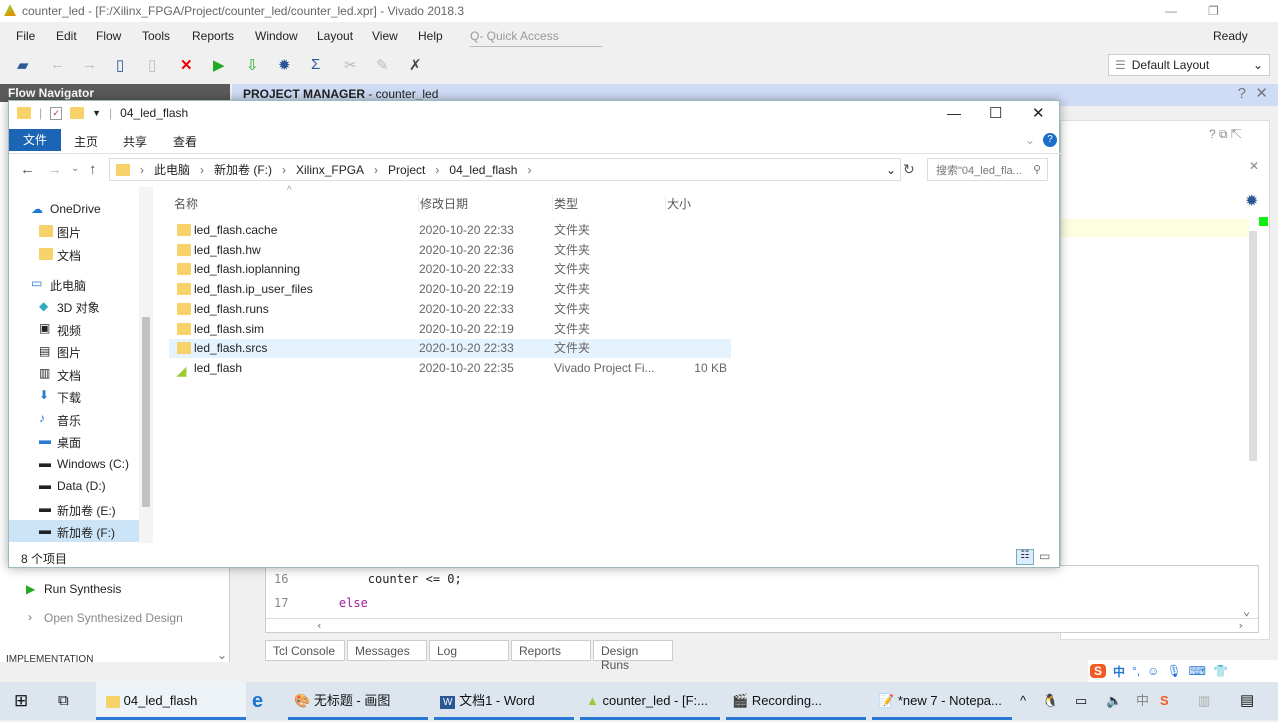 The image size is (1278, 722). What do you see at coordinates (385, 36) in the screenshot?
I see `menu-view: View` at bounding box center [385, 36].